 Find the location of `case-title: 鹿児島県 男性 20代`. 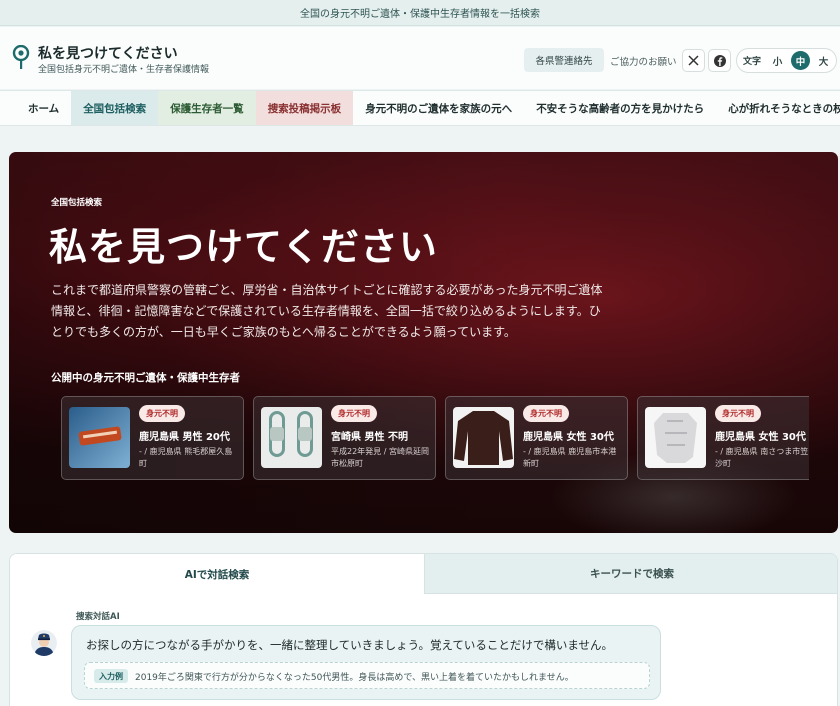

case-title: 鹿児島県 男性 20代 is located at coordinates (184, 437).